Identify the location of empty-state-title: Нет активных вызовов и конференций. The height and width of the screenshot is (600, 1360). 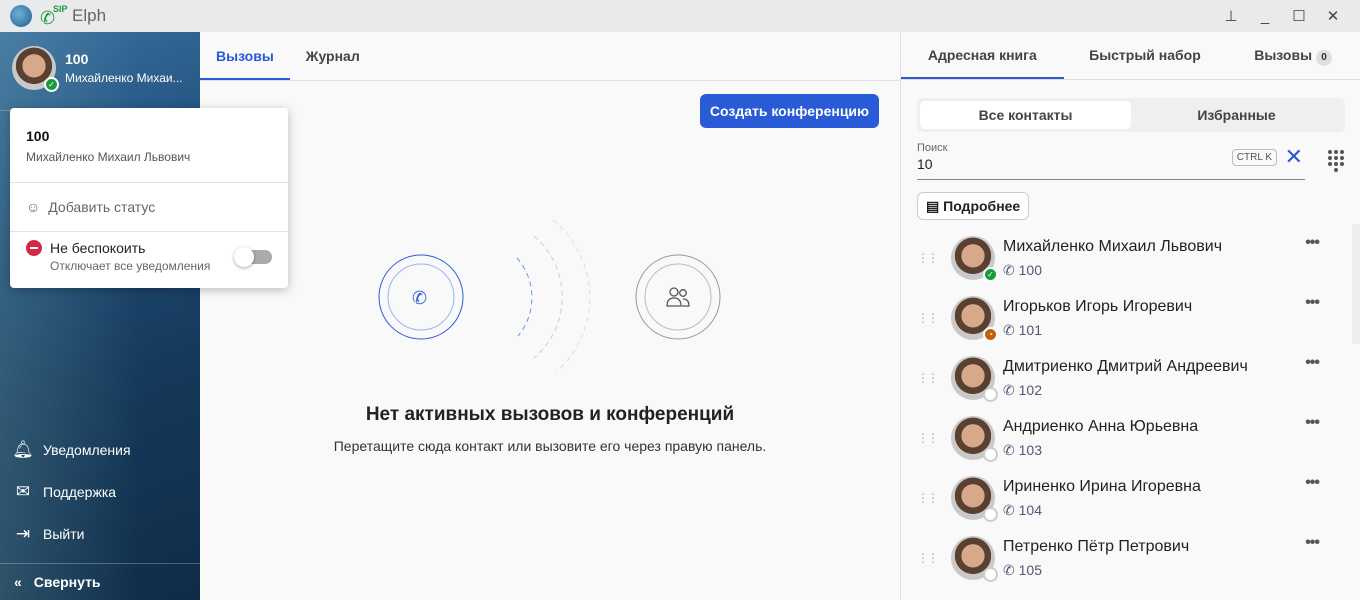
(550, 414).